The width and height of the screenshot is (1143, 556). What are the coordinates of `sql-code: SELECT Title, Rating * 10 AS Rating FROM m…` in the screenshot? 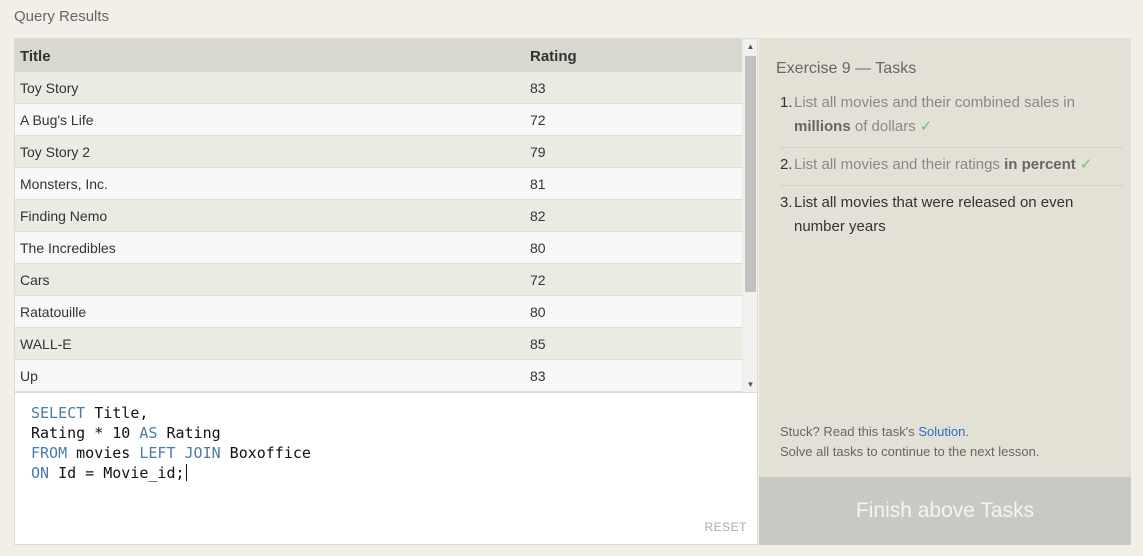 It's located at (171, 443).